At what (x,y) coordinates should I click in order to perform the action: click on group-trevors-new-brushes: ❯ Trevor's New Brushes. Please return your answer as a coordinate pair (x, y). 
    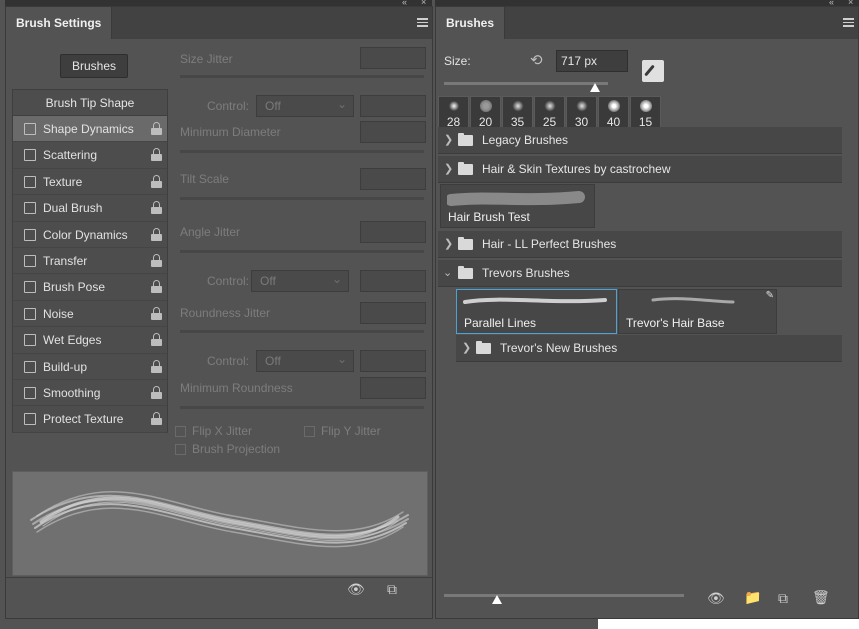
    Looking at the image, I should click on (649, 348).